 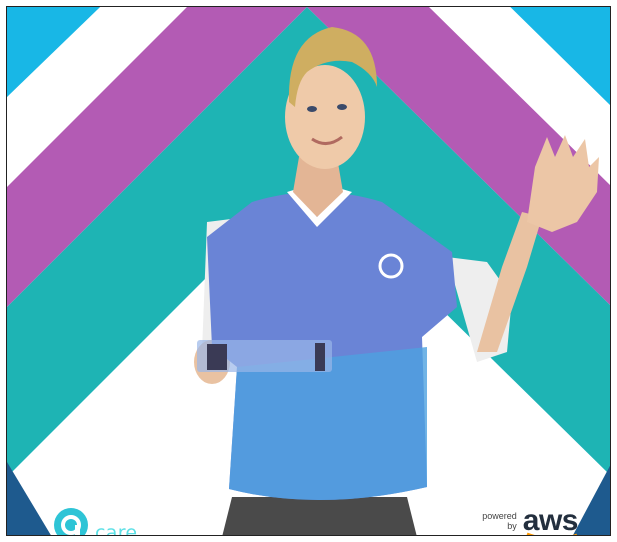 I want to click on powered-label: powered, so click(x=499, y=516).